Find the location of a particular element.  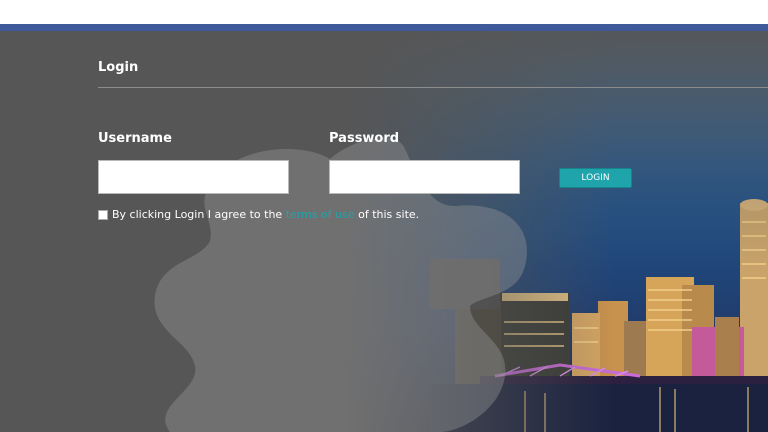

agree-text-prefix: By clicking Login I agree to the is located at coordinates (197, 214).